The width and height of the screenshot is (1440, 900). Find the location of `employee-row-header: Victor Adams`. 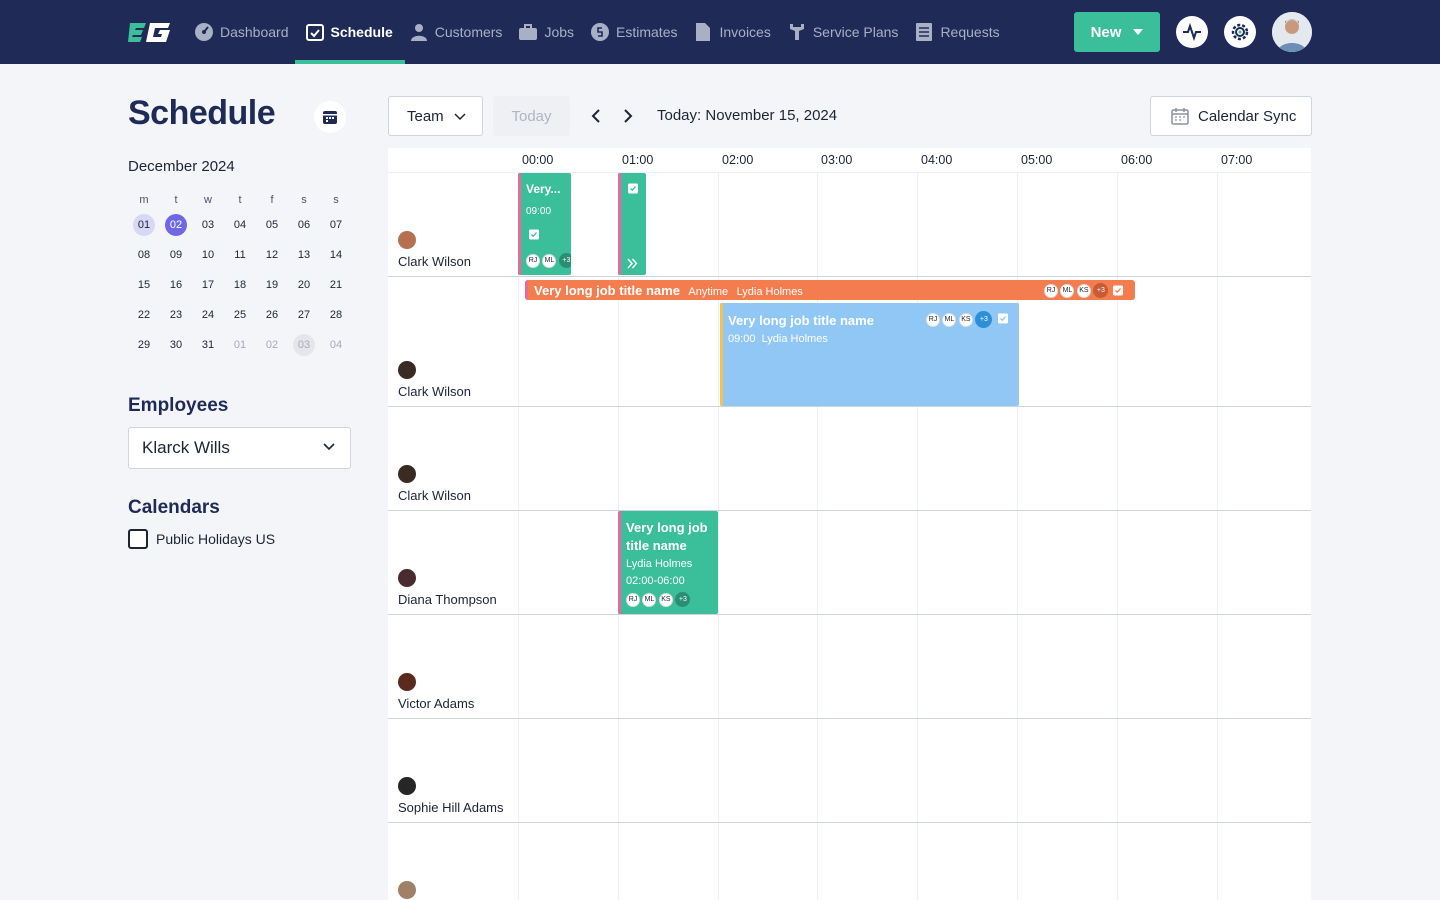

employee-row-header: Victor Adams is located at coordinates (436, 692).